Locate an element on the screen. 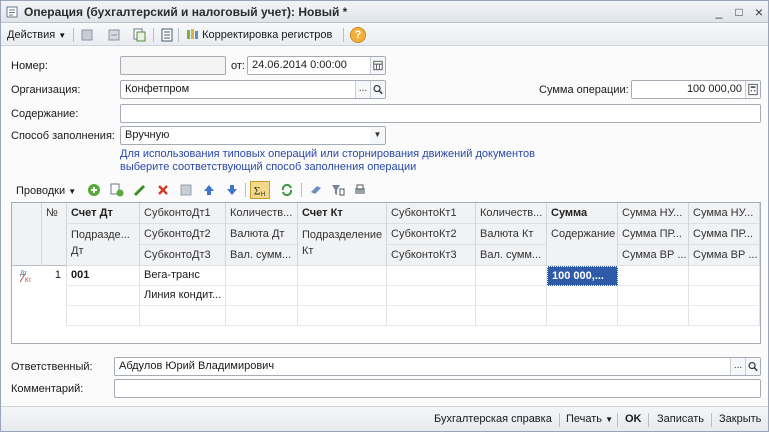  edit-icon is located at coordinates (140, 190).